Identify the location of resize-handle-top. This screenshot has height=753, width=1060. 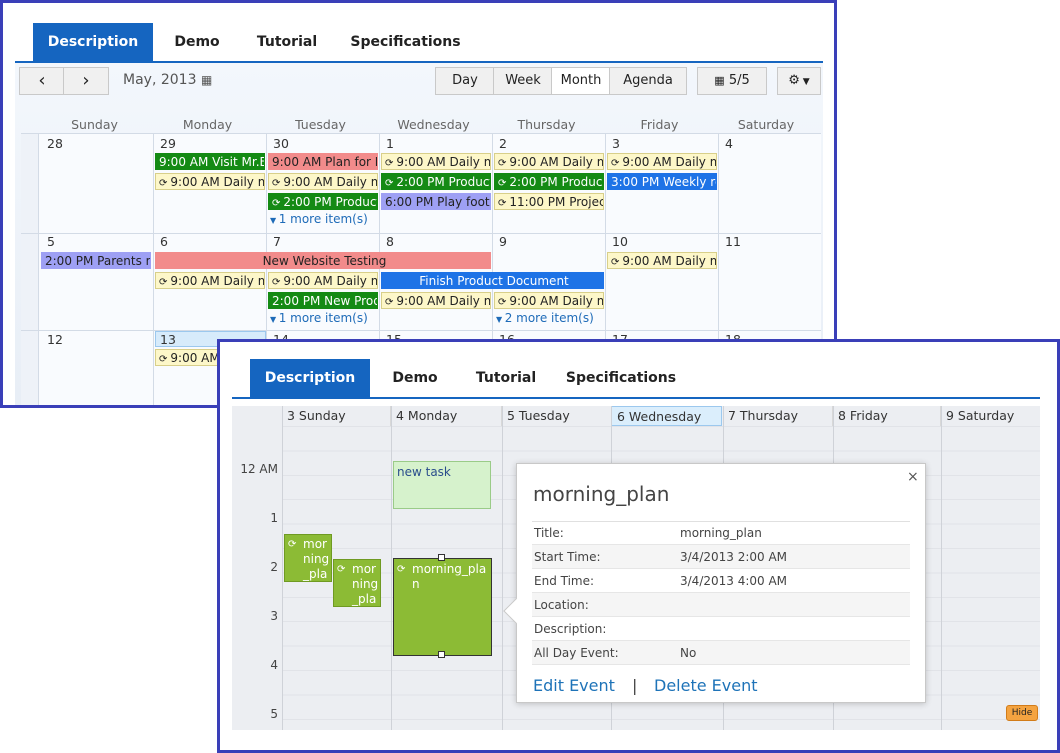
(441, 557).